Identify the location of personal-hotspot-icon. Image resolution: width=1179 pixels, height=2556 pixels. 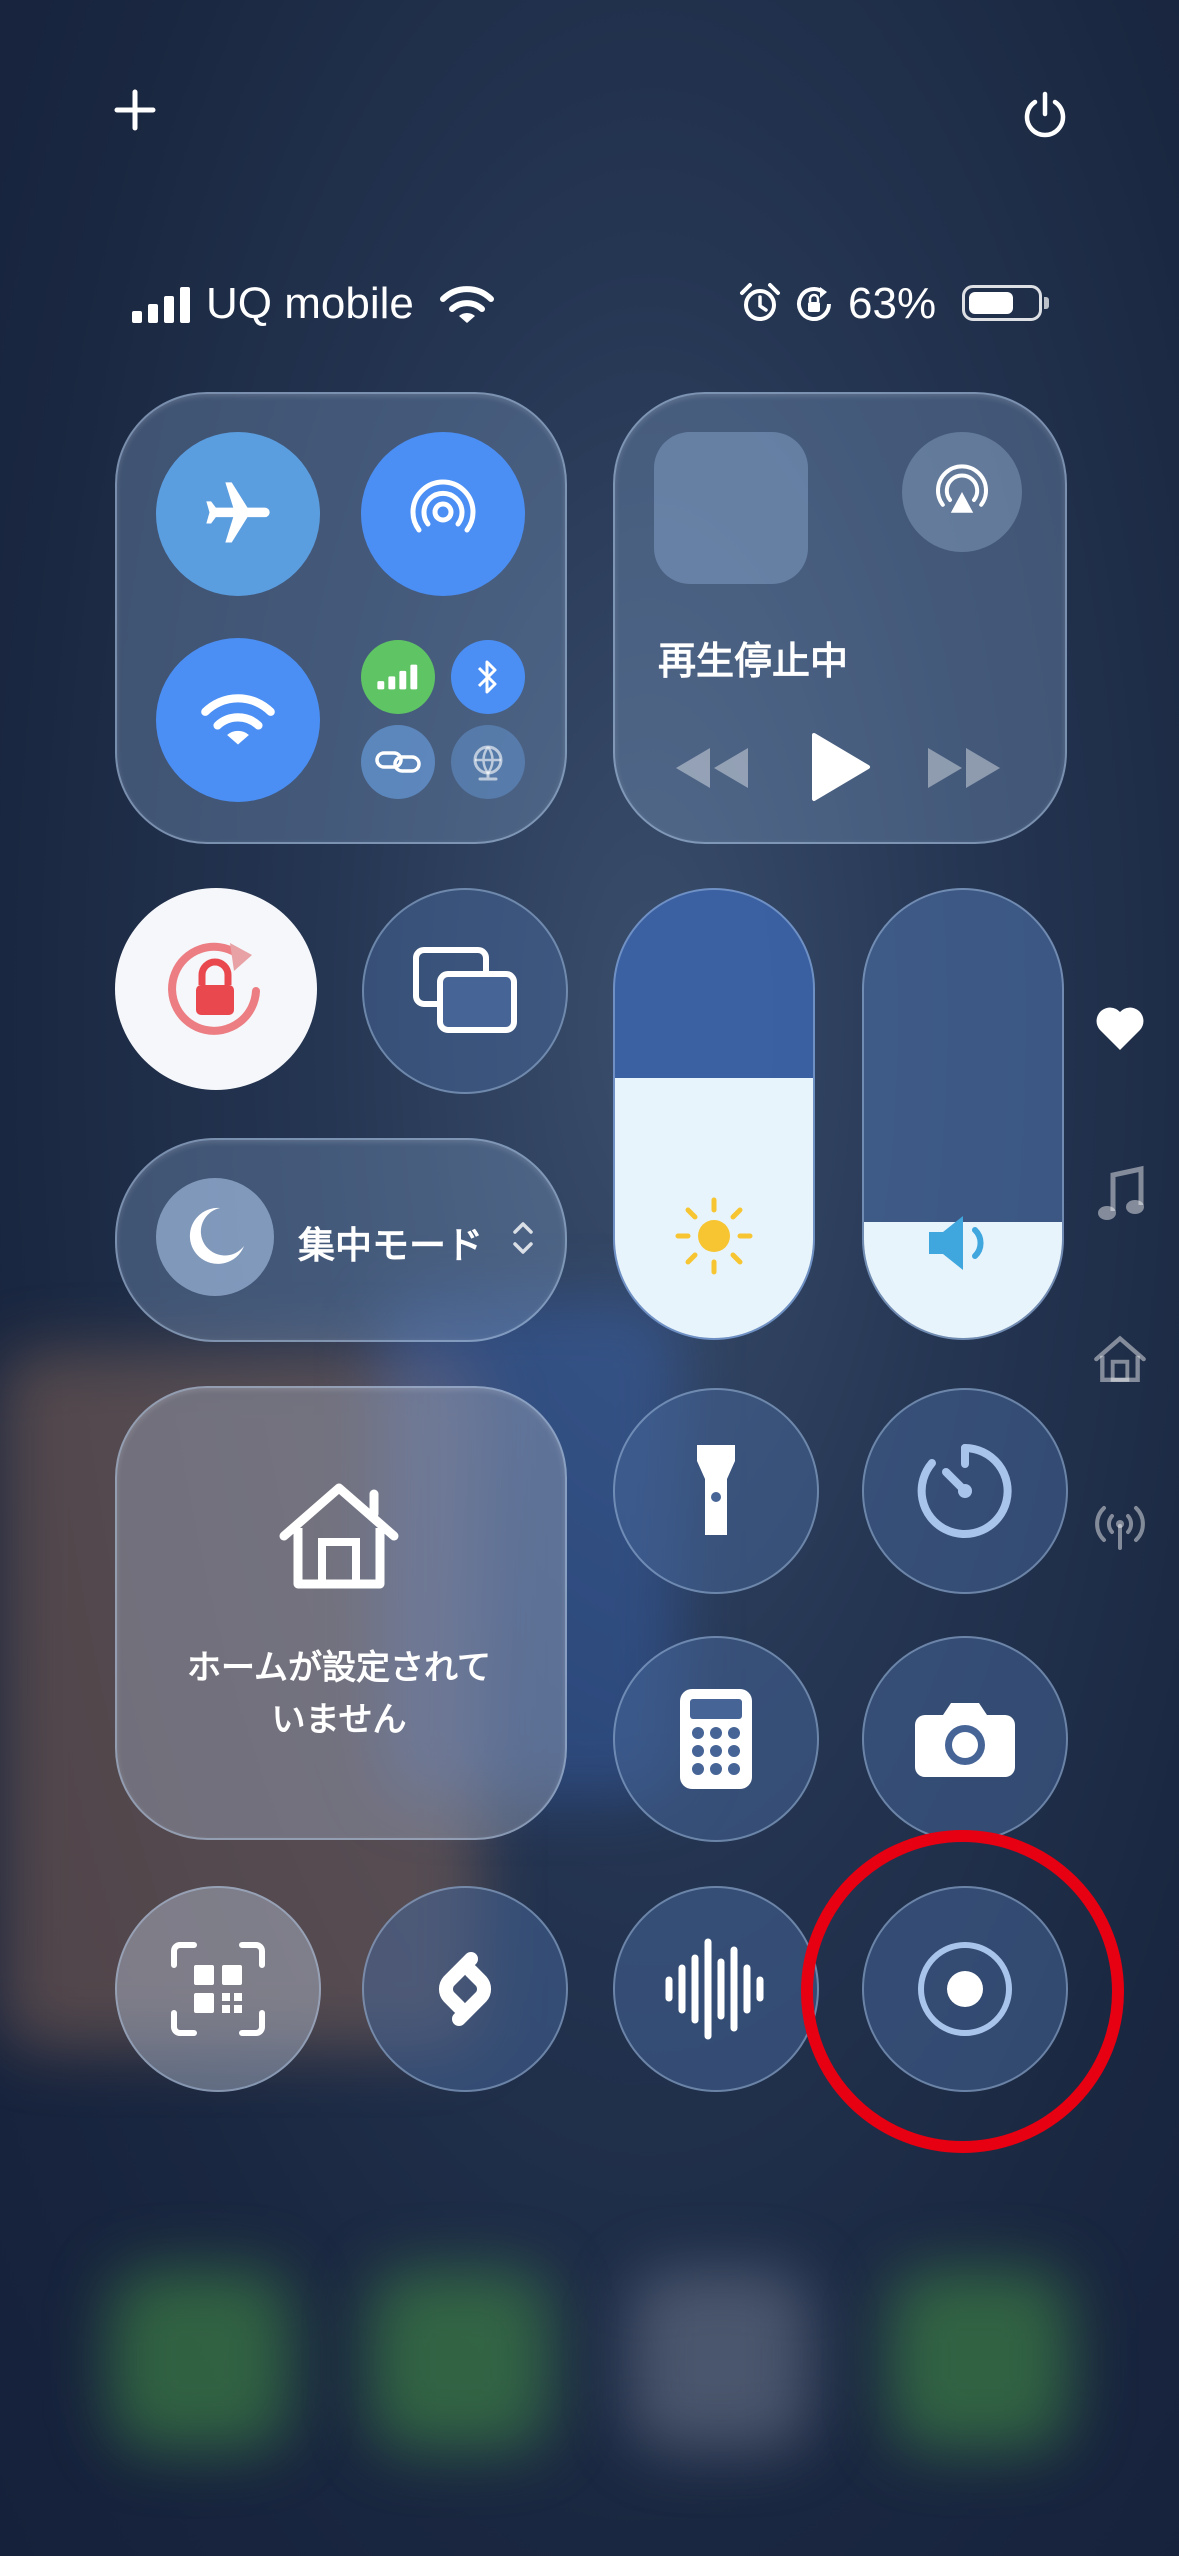
(398, 762).